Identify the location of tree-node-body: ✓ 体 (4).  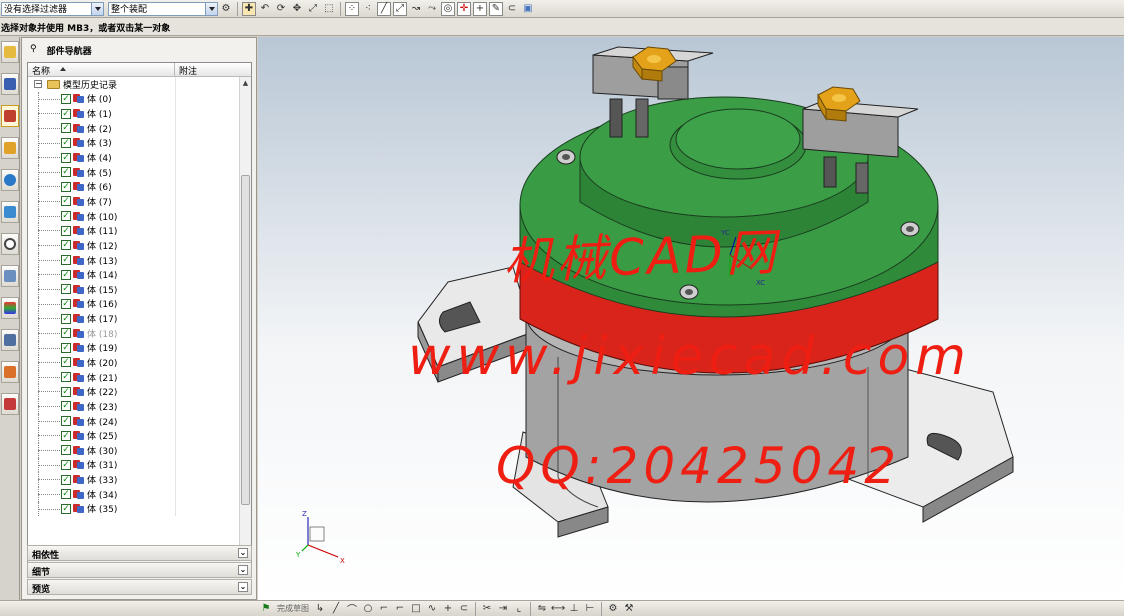
(134, 157).